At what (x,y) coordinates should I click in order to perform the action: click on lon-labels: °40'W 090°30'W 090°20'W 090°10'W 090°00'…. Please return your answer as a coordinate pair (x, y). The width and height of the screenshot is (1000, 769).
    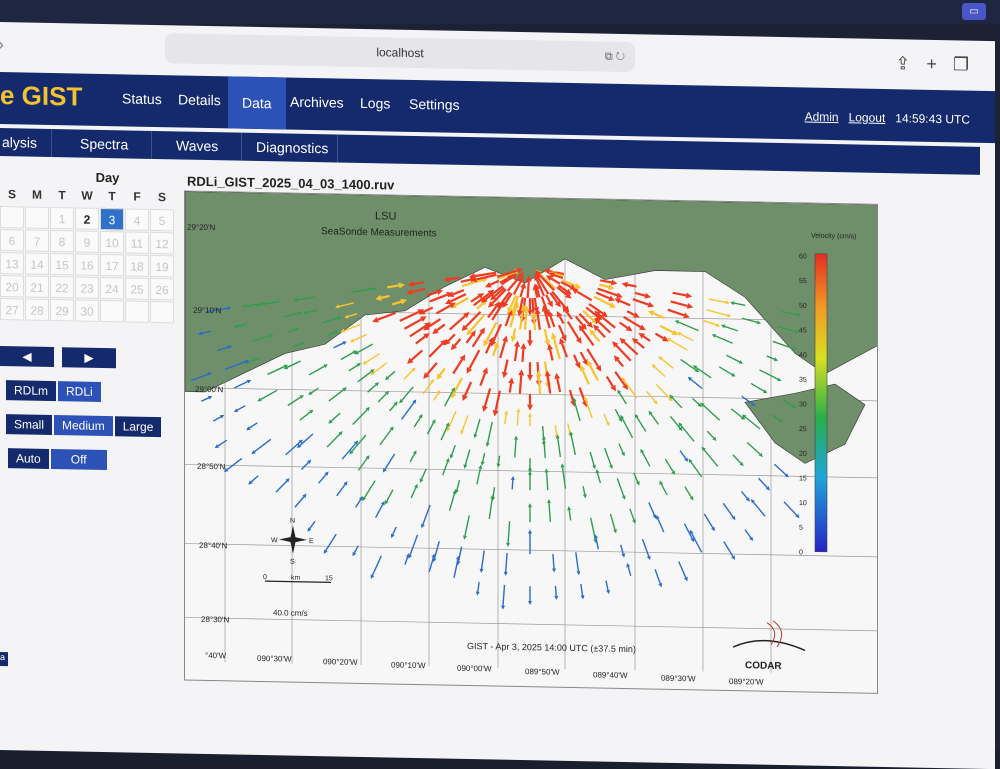
    Looking at the image, I should click on (484, 669).